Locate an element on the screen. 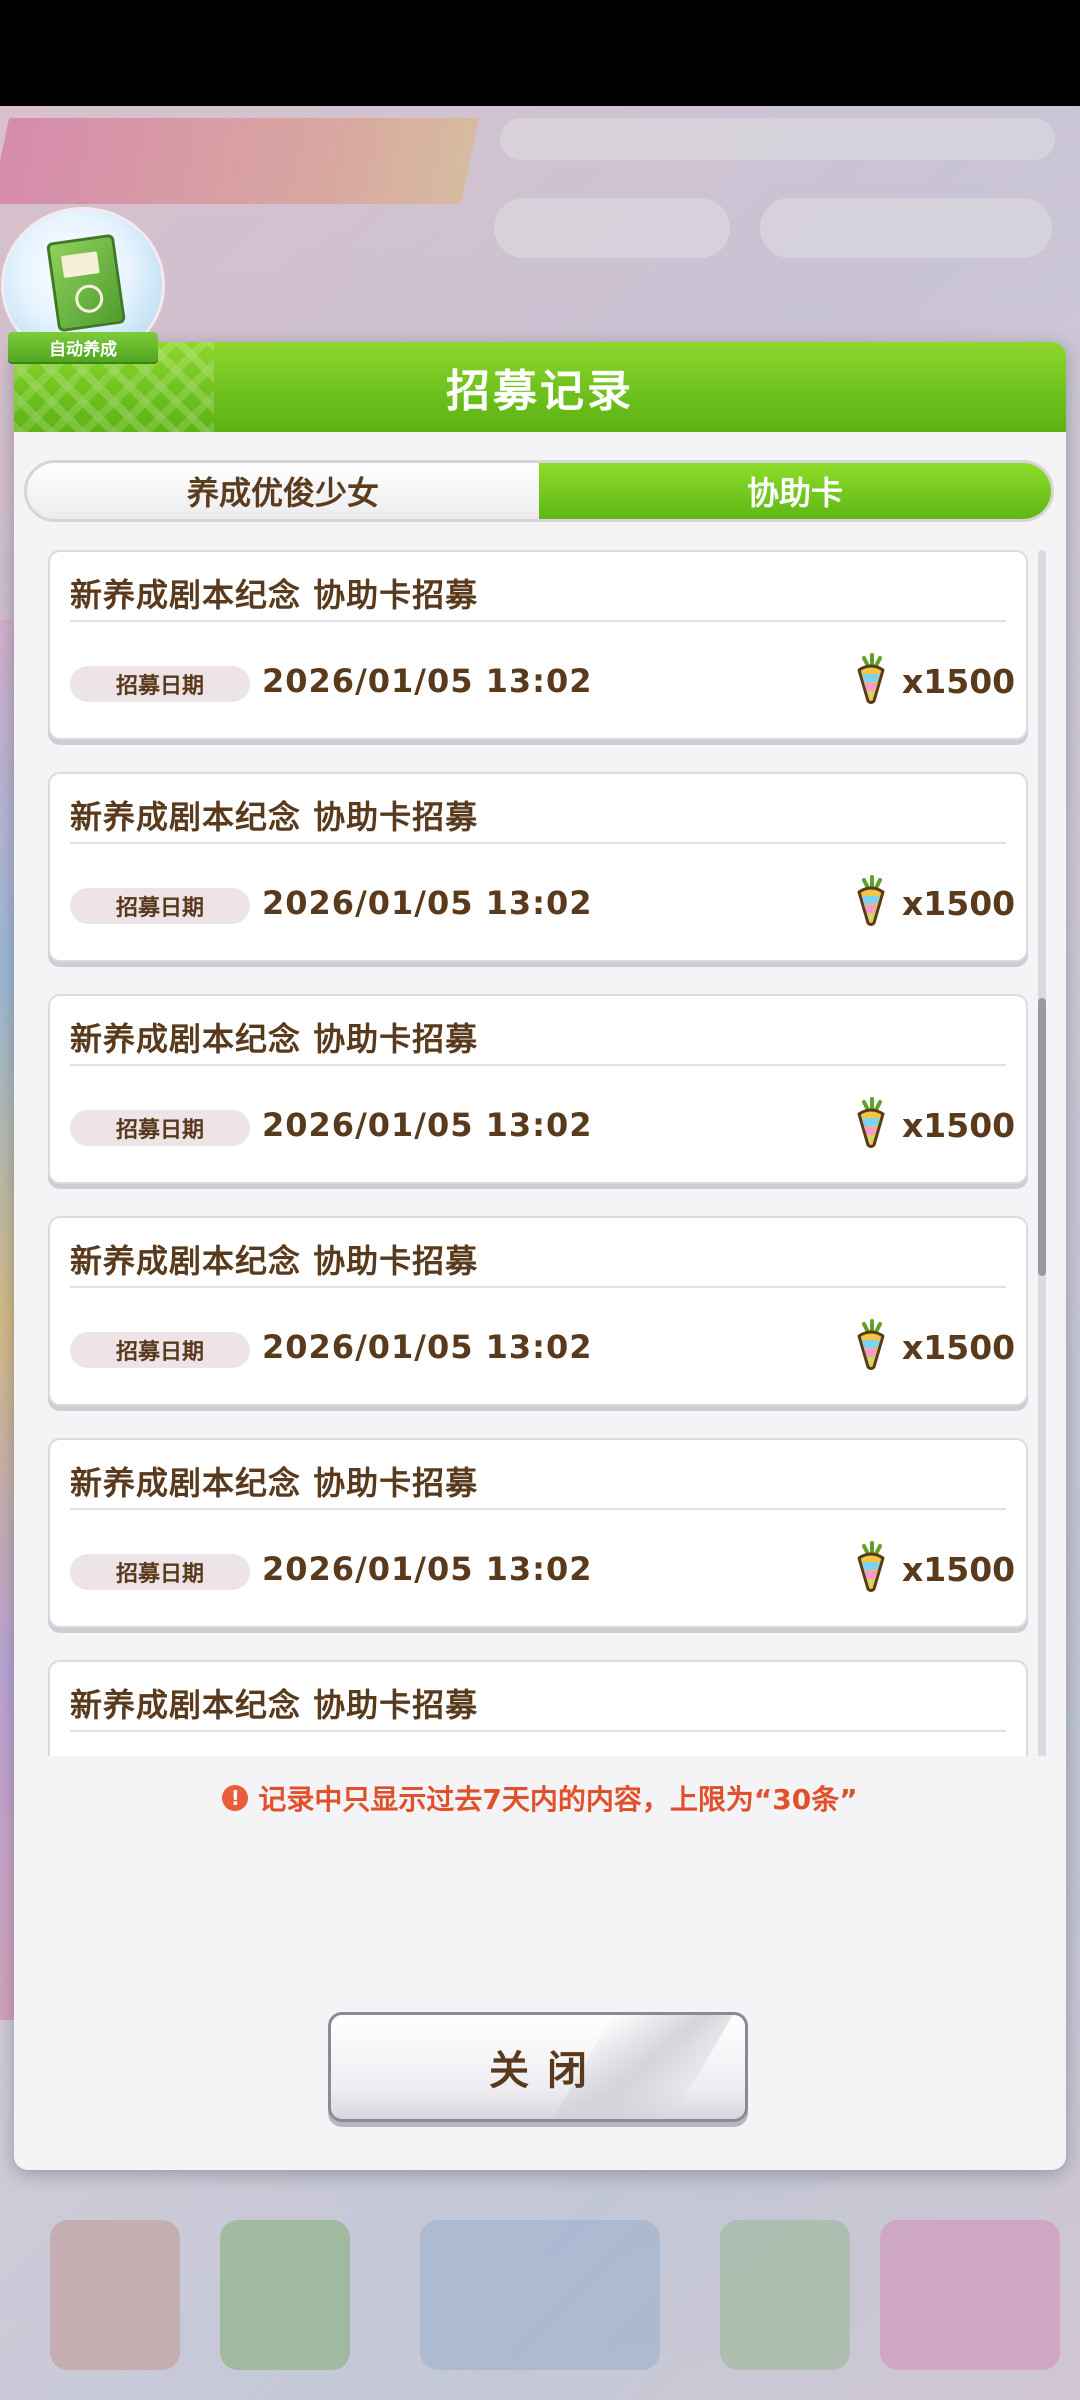 Image resolution: width=1080 pixels, height=2400 pixels. tab-support-card: 协助卡 is located at coordinates (795, 491).